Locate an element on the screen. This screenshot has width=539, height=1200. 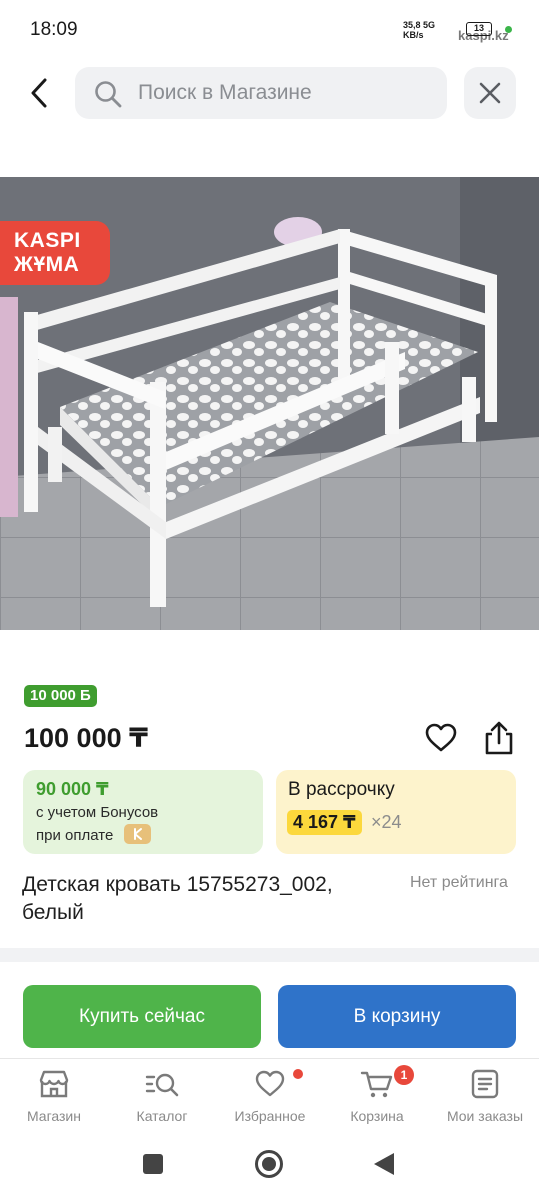
close-icon is located at coordinates (490, 93).